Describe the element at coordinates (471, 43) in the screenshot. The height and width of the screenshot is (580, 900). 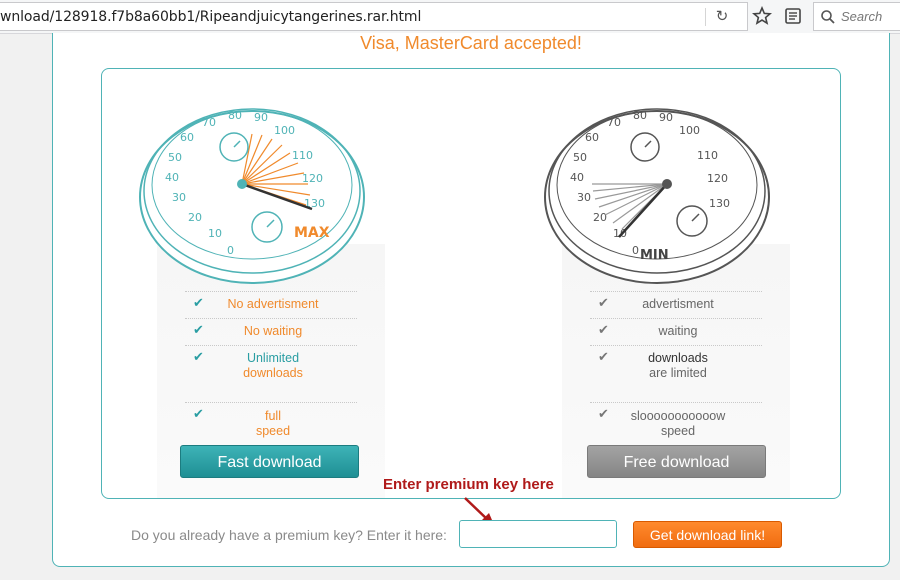
I see `payment-accepted-text: Visa, MasterCard accepted!` at that location.